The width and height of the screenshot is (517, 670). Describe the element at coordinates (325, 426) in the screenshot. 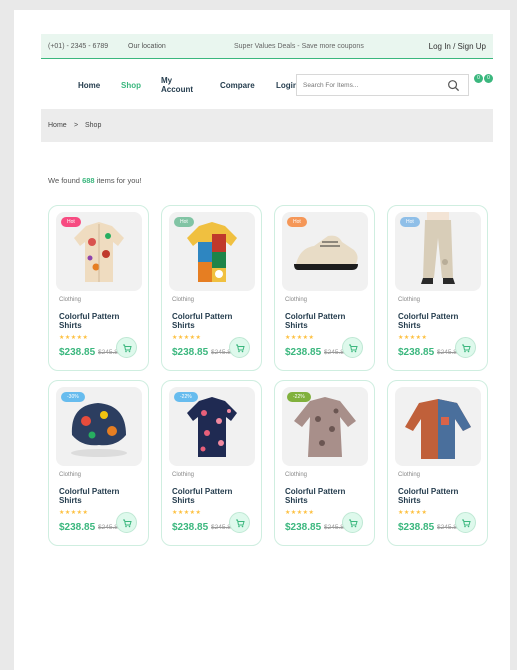

I see `product-image-paisley-blouse: -22%` at that location.